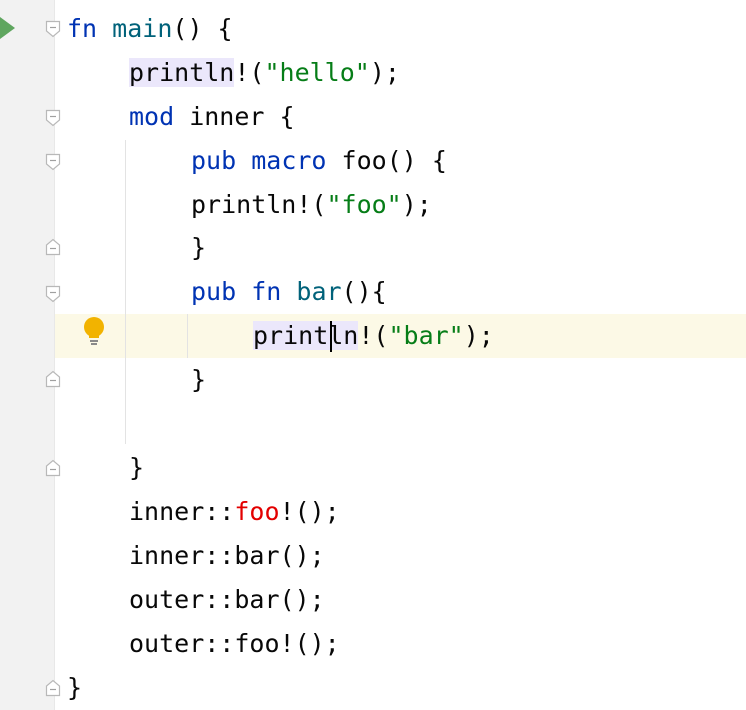 The height and width of the screenshot is (710, 746). I want to click on code-token: mod, so click(152, 116).